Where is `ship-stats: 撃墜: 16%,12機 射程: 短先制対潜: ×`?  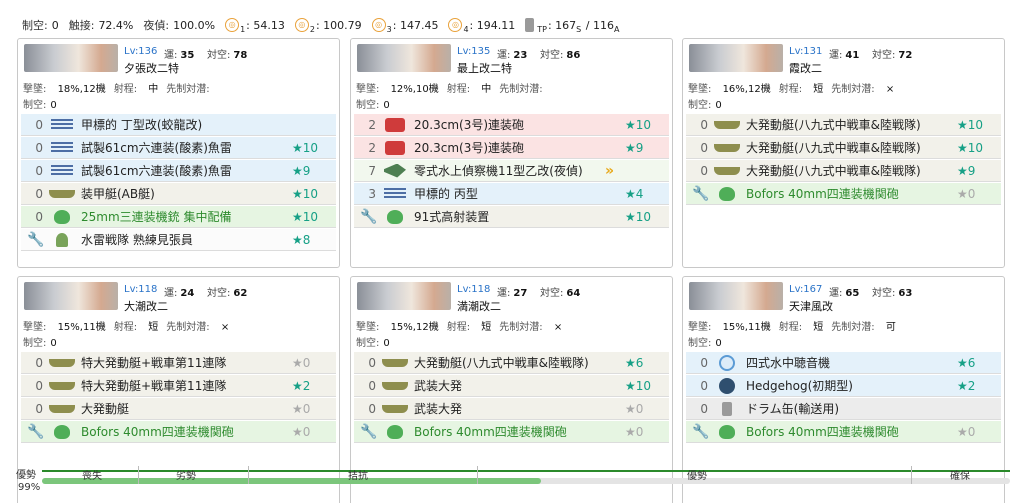
ship-stats: 撃墜: 16%,12機 射程: 短先制対潜: × is located at coordinates (791, 89).